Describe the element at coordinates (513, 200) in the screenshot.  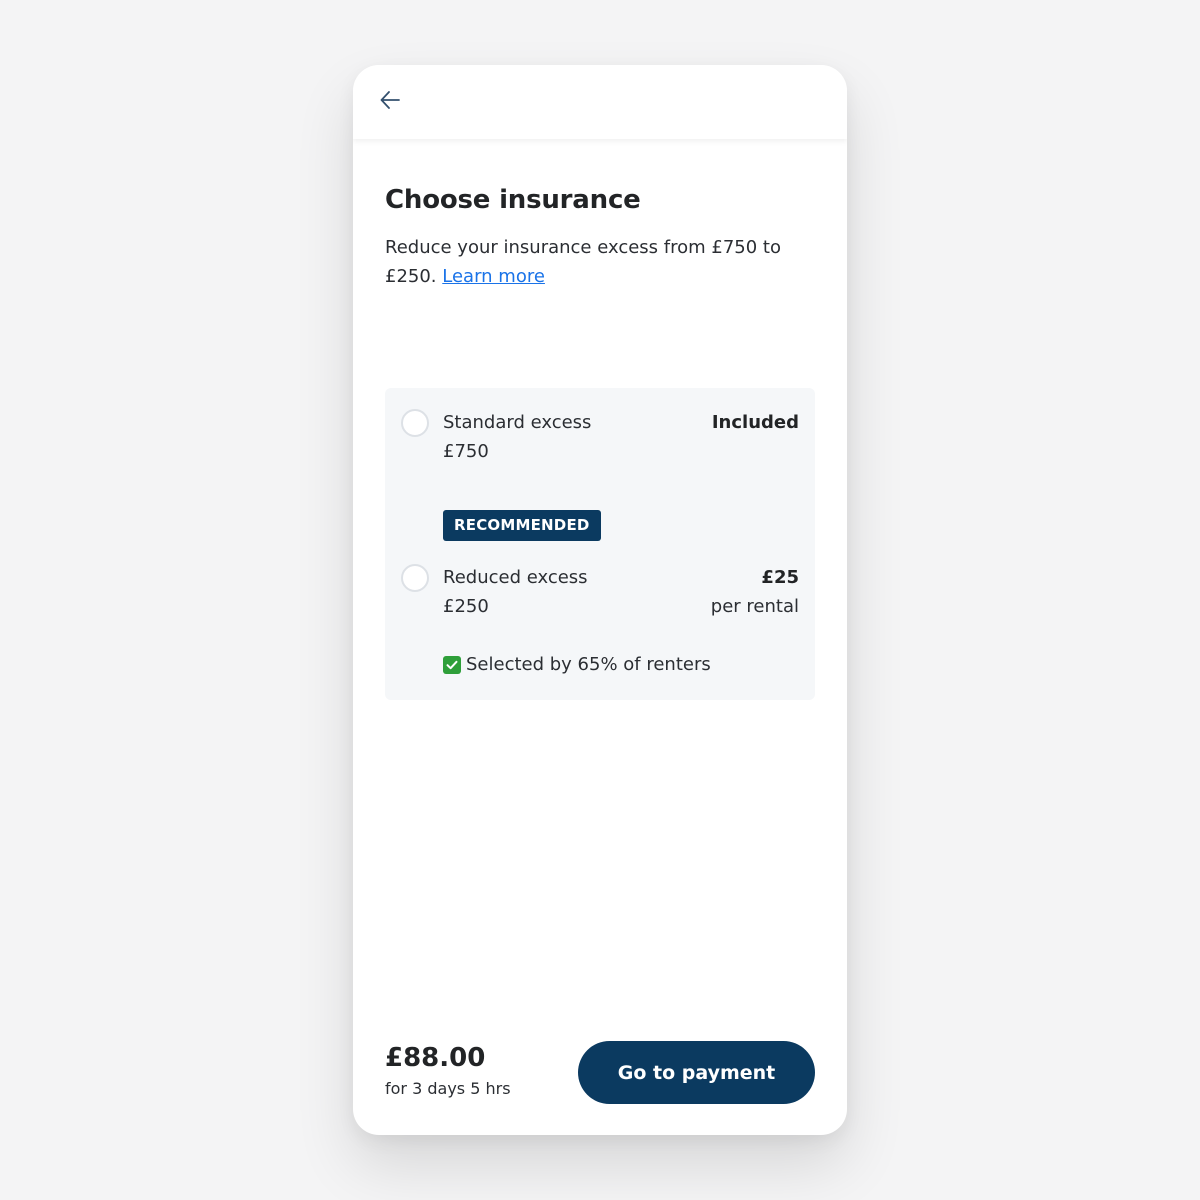
I see `page-title: Choose insurance` at that location.